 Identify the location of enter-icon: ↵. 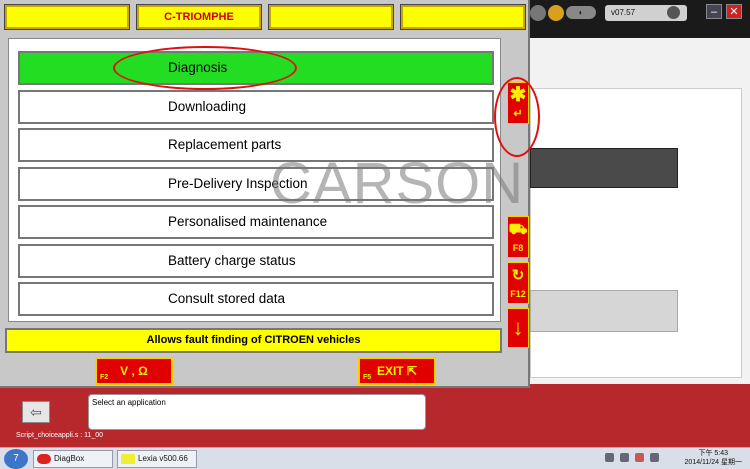
(518, 114).